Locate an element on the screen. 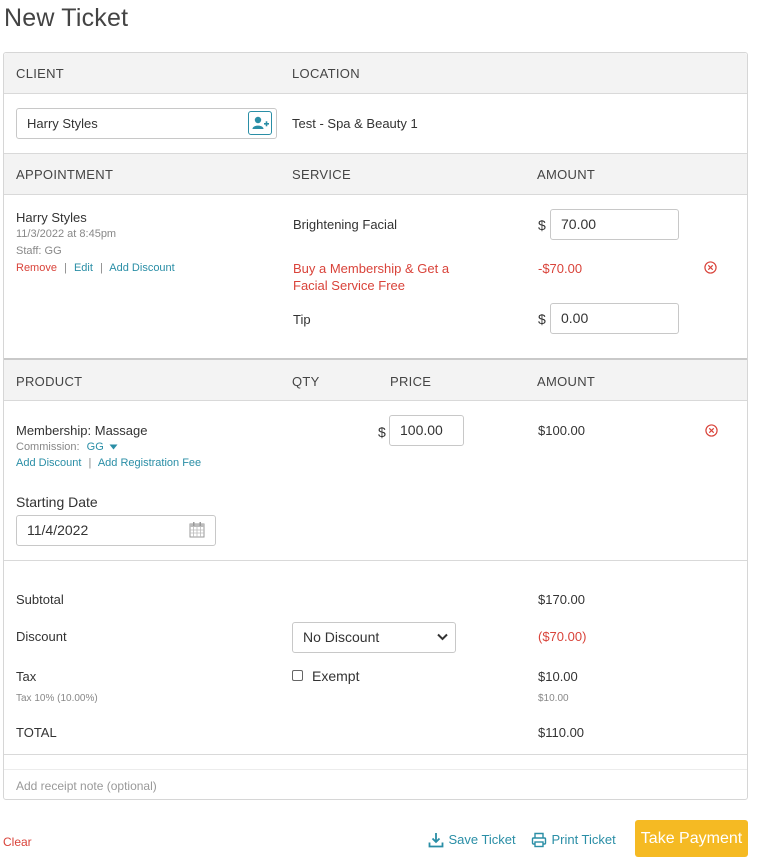 Image resolution: width=758 pixels, height=866 pixels. discount-select: No Discount is located at coordinates (374, 637).